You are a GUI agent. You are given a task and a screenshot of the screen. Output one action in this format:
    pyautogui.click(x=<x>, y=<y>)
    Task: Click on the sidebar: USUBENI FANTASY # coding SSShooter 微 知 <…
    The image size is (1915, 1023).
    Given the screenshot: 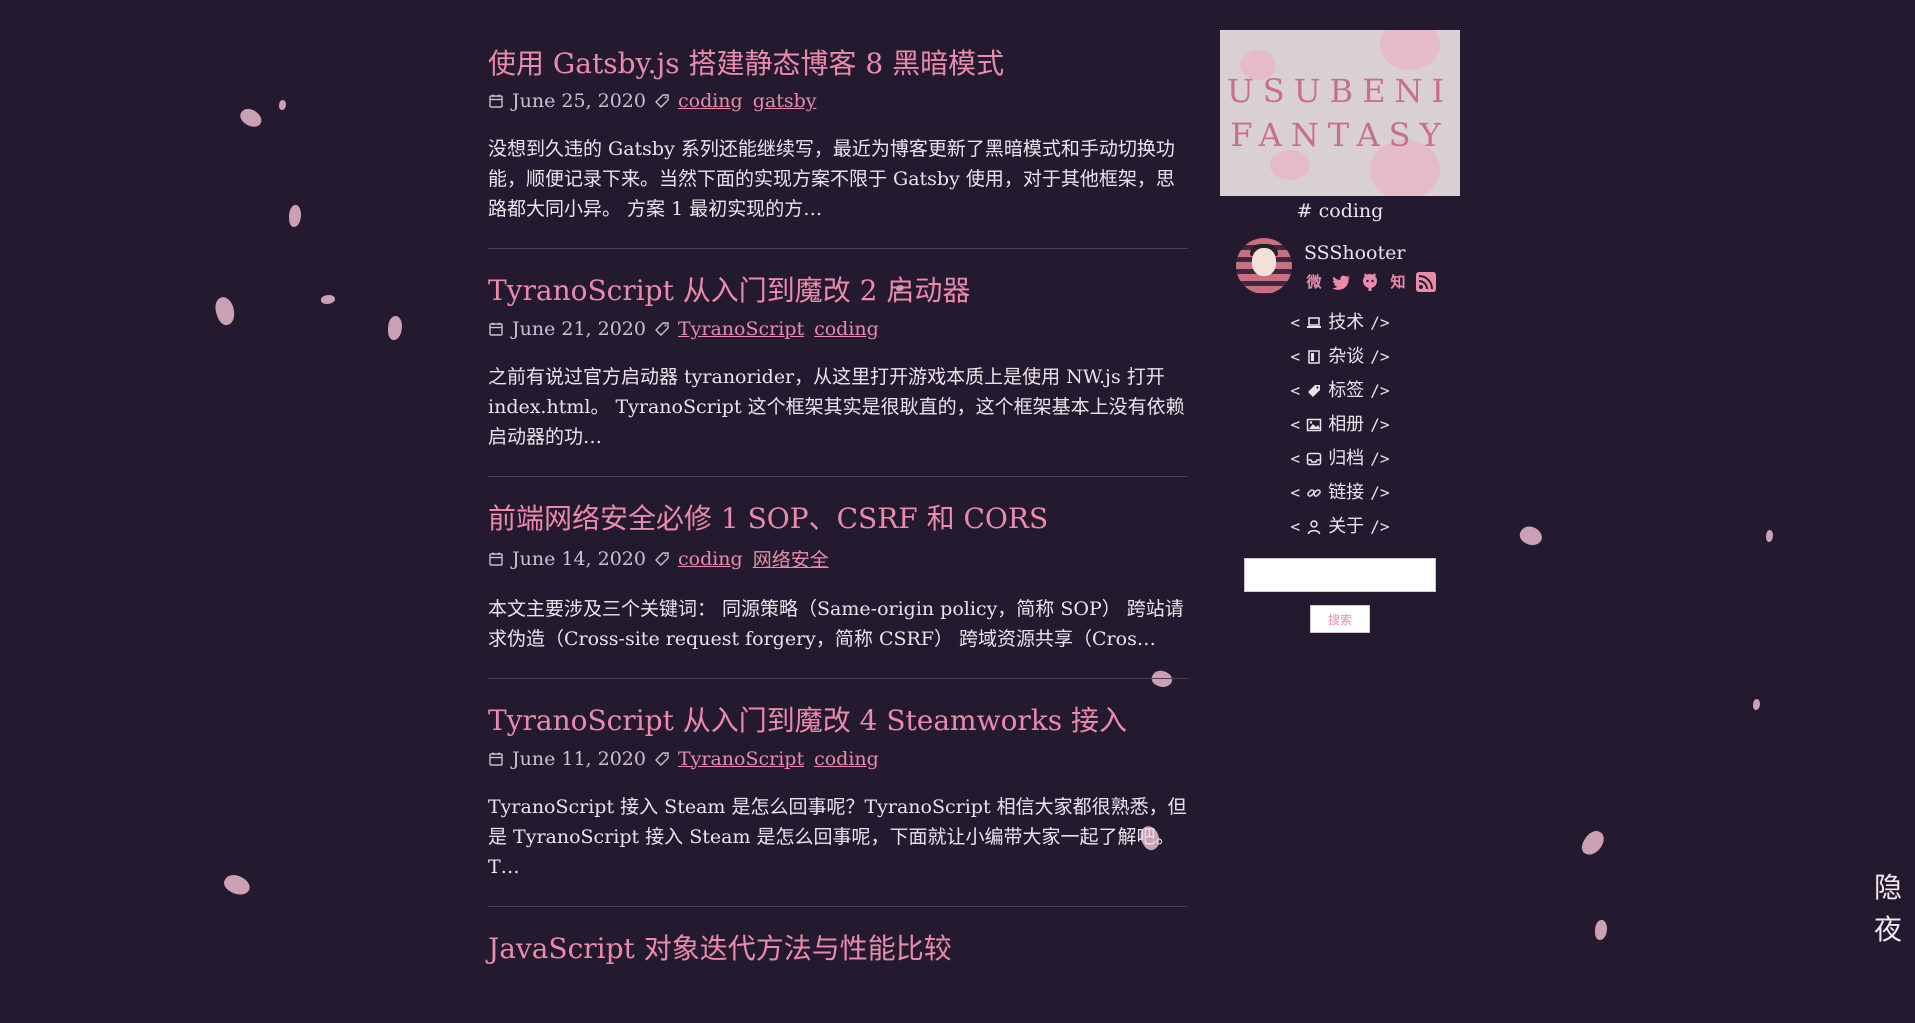 What is the action you would take?
    pyautogui.click(x=1340, y=331)
    